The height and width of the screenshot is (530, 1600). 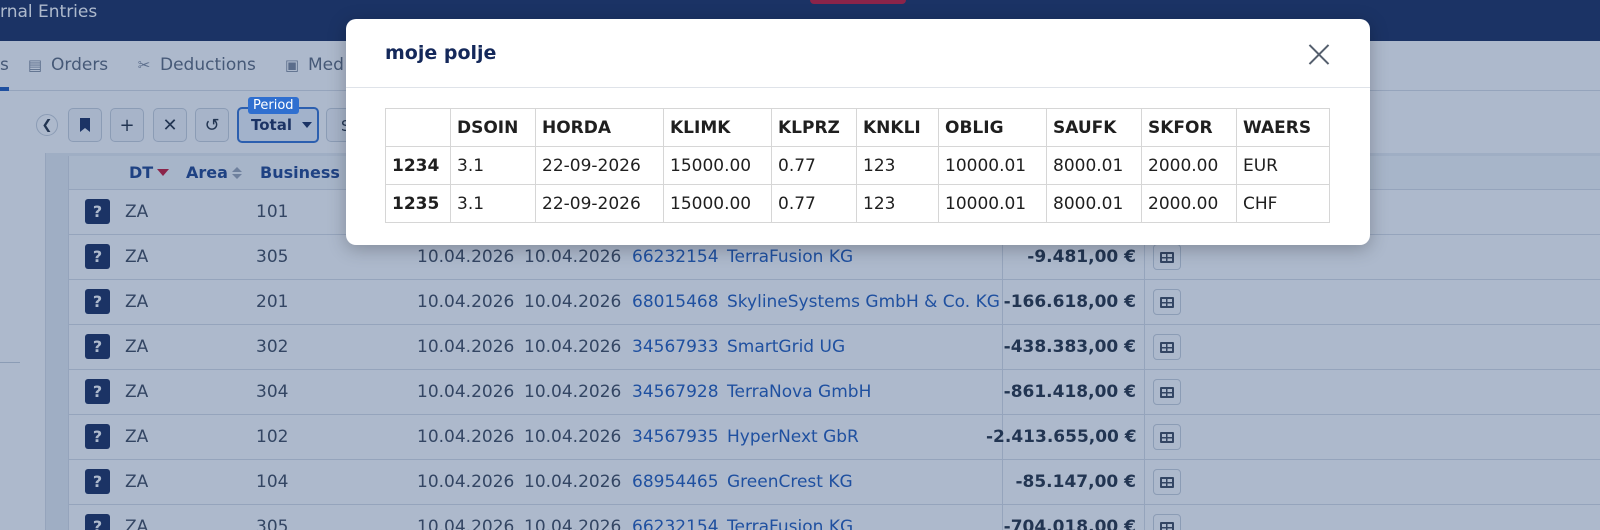 I want to click on close-icon, so click(x=1319, y=54).